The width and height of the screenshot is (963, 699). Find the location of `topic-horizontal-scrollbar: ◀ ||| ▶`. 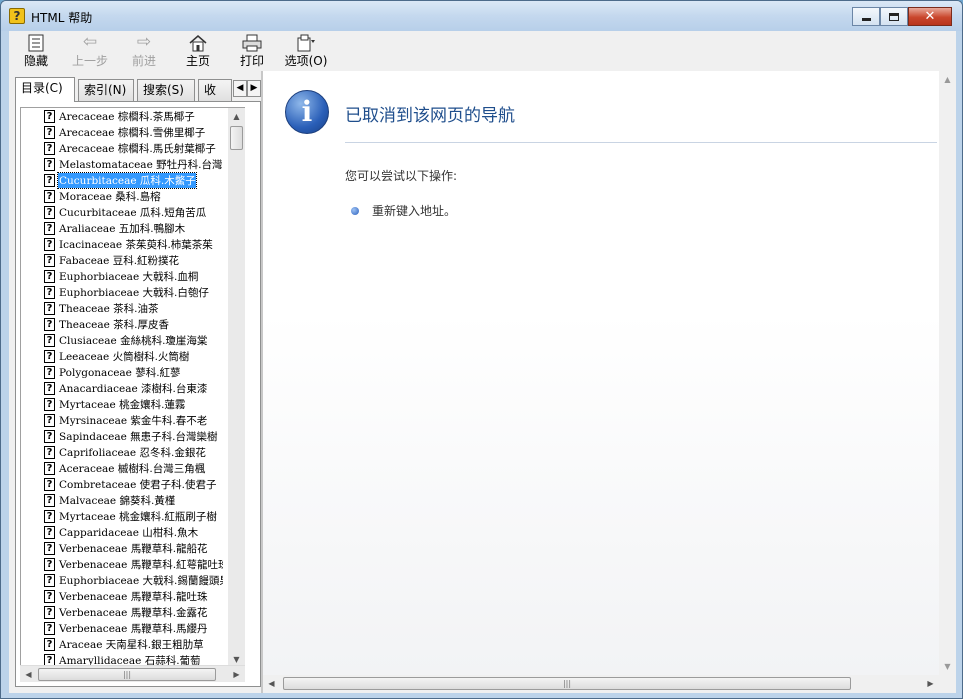

topic-horizontal-scrollbar: ◀ ||| ▶ is located at coordinates (601, 684).